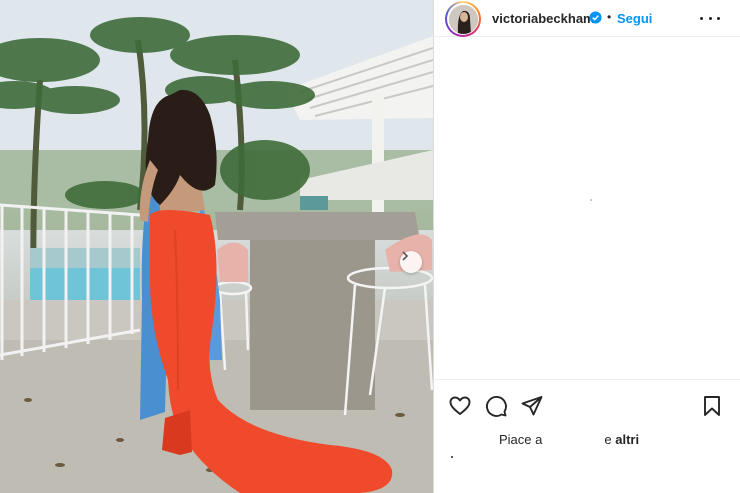  What do you see at coordinates (634, 18) in the screenshot?
I see `follow-button: Segui` at bounding box center [634, 18].